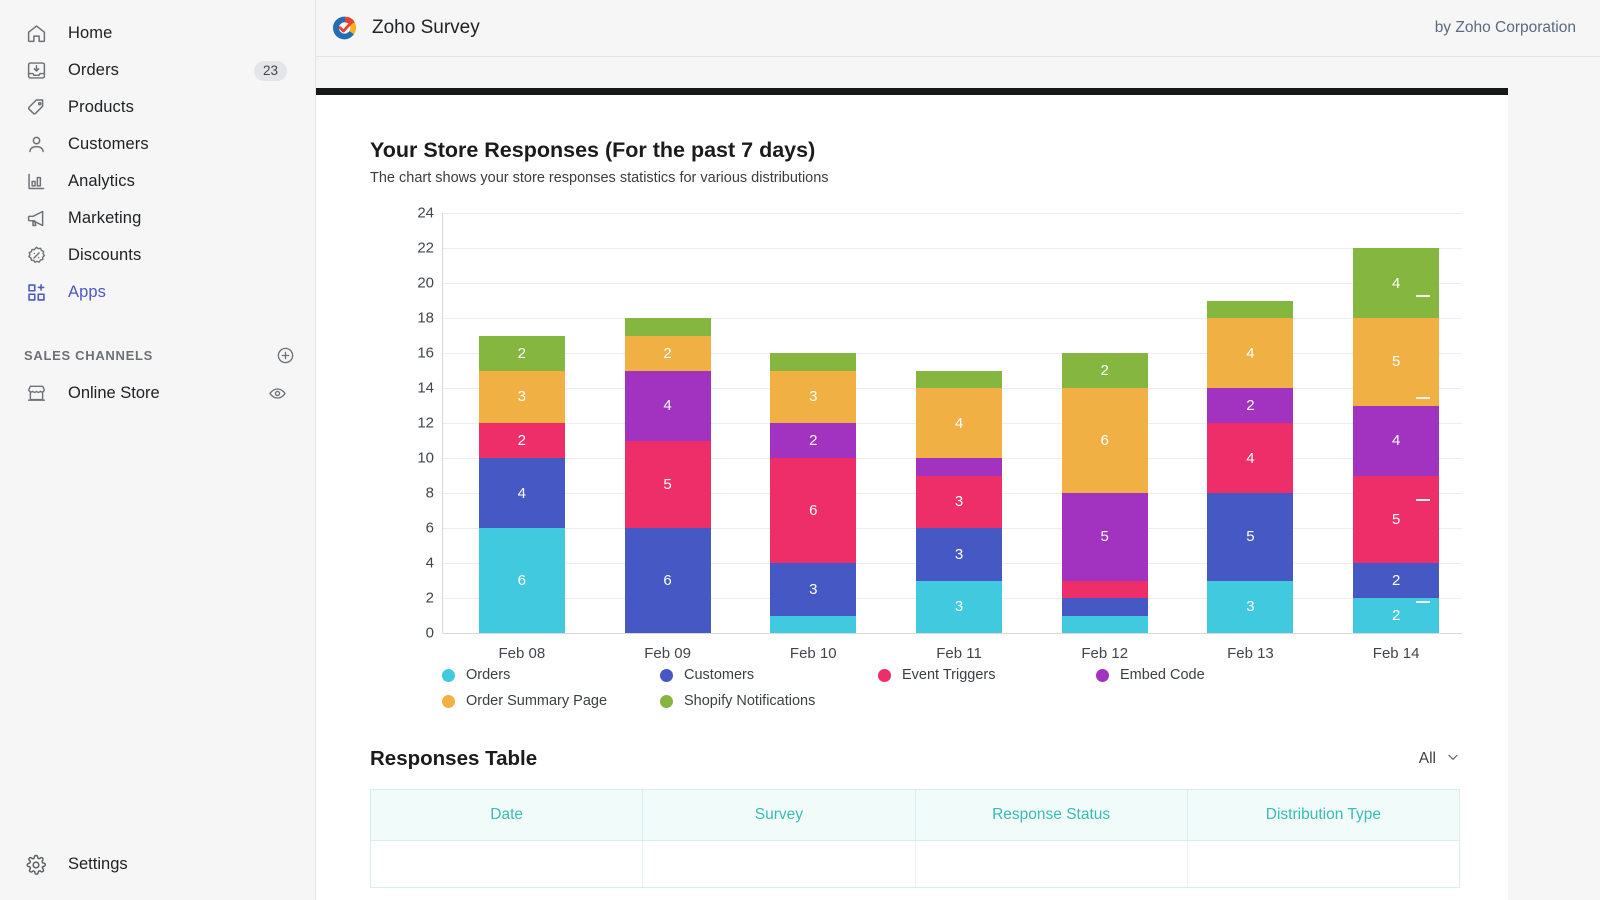 This screenshot has width=1600, height=900. I want to click on y-tick-label: 20, so click(425, 283).